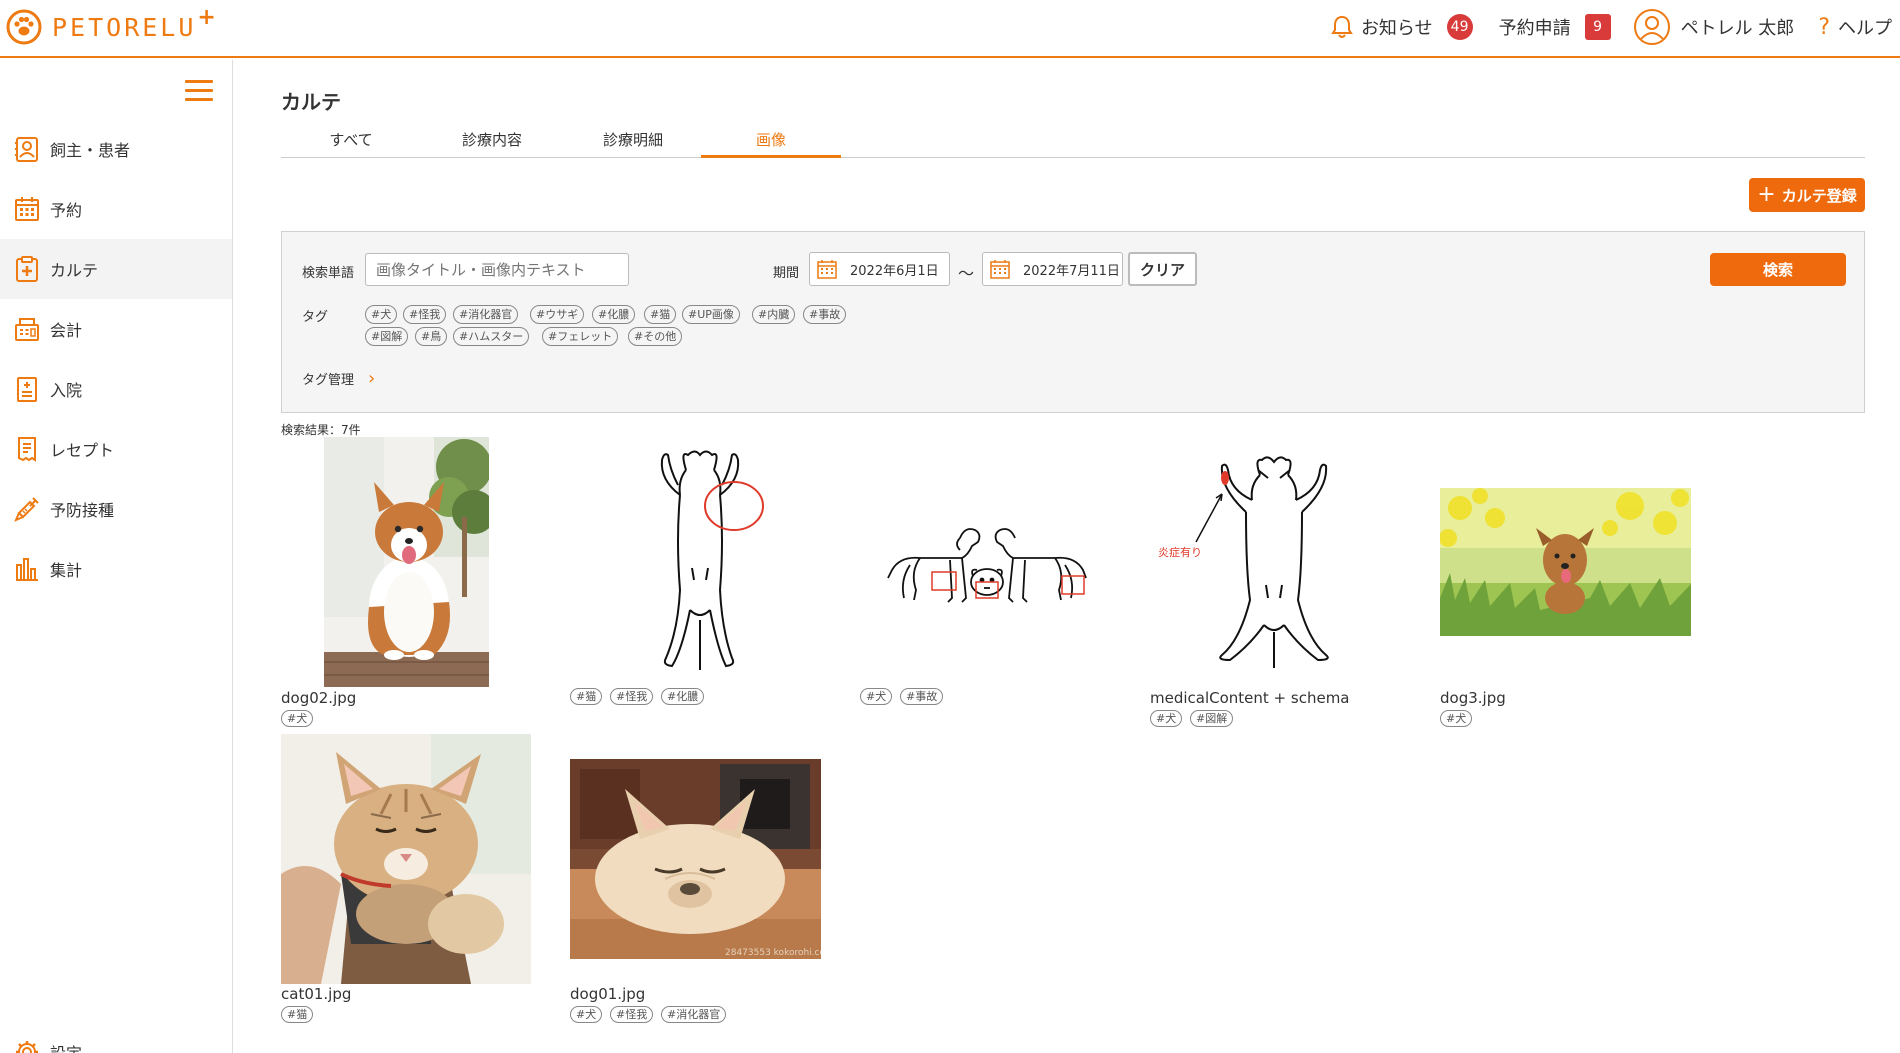  What do you see at coordinates (894, 271) in the screenshot?
I see `date-from-value: 2022年6月1日` at bounding box center [894, 271].